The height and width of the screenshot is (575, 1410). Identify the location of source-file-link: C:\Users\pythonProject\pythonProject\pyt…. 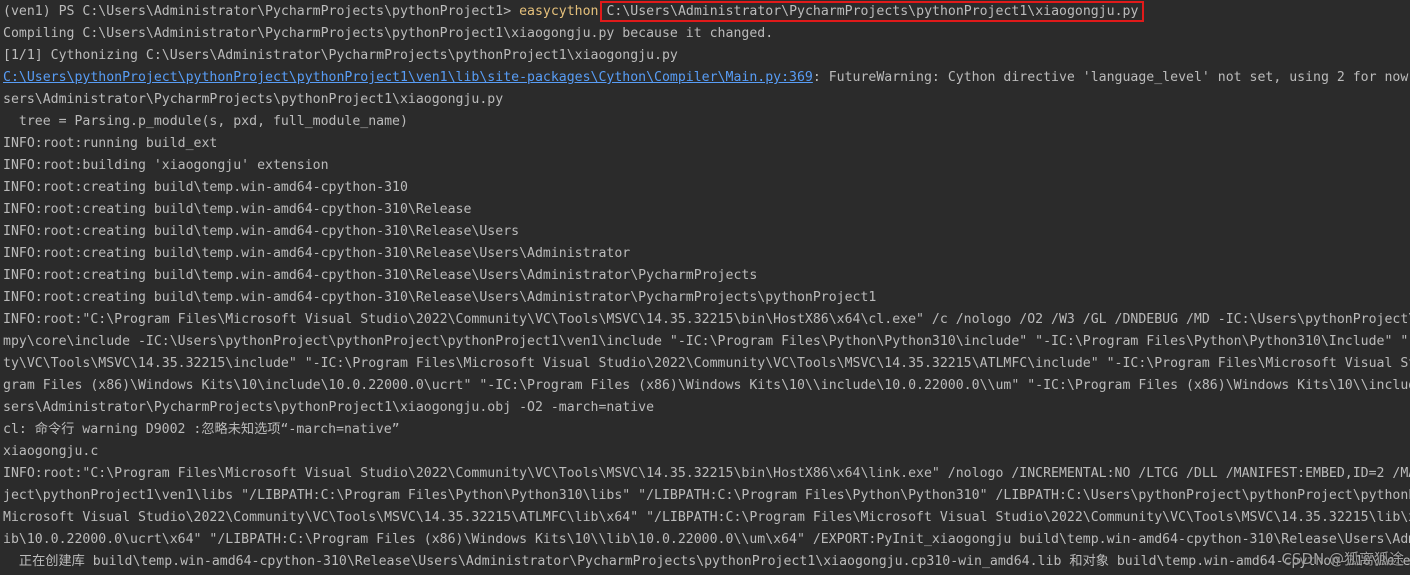
(408, 77).